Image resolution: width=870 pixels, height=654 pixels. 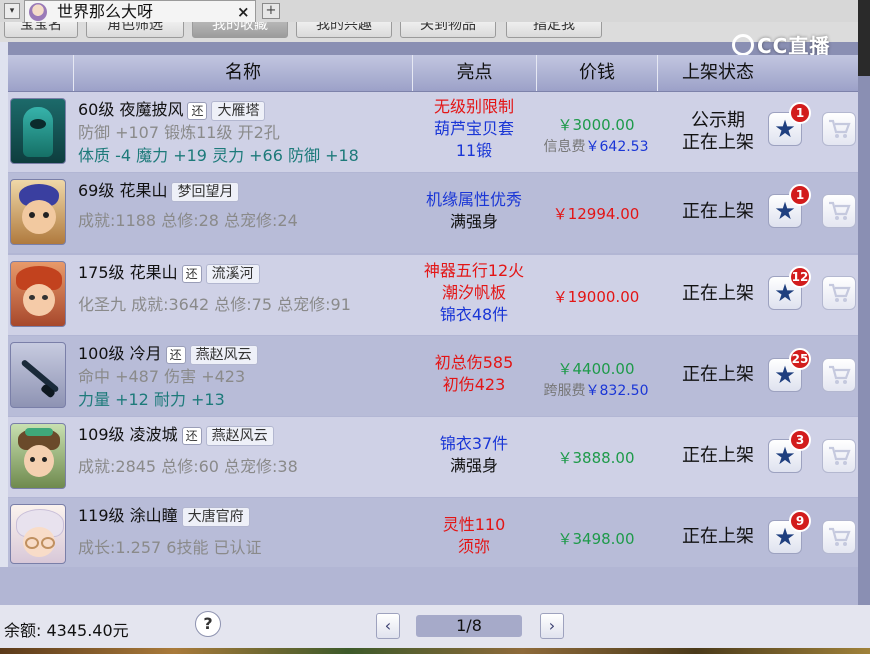 I want to click on server-tag: 大雁塔, so click(x=238, y=111).